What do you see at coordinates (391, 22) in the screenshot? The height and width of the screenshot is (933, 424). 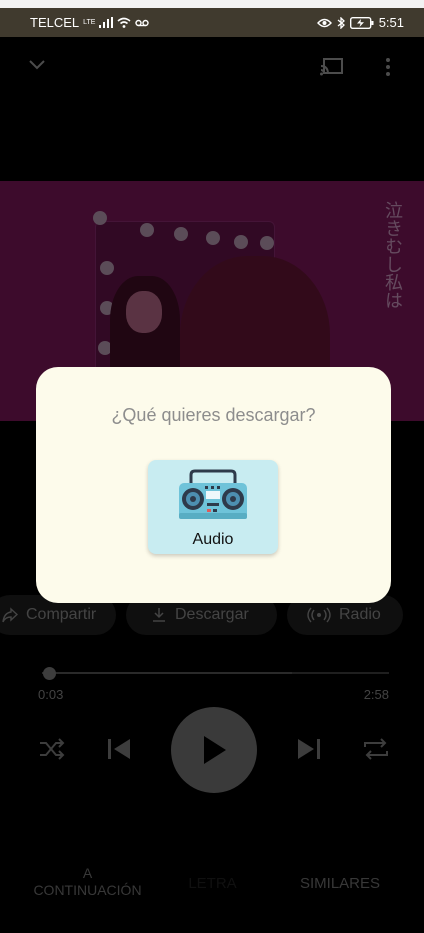 I see `clock: 5:51` at bounding box center [391, 22].